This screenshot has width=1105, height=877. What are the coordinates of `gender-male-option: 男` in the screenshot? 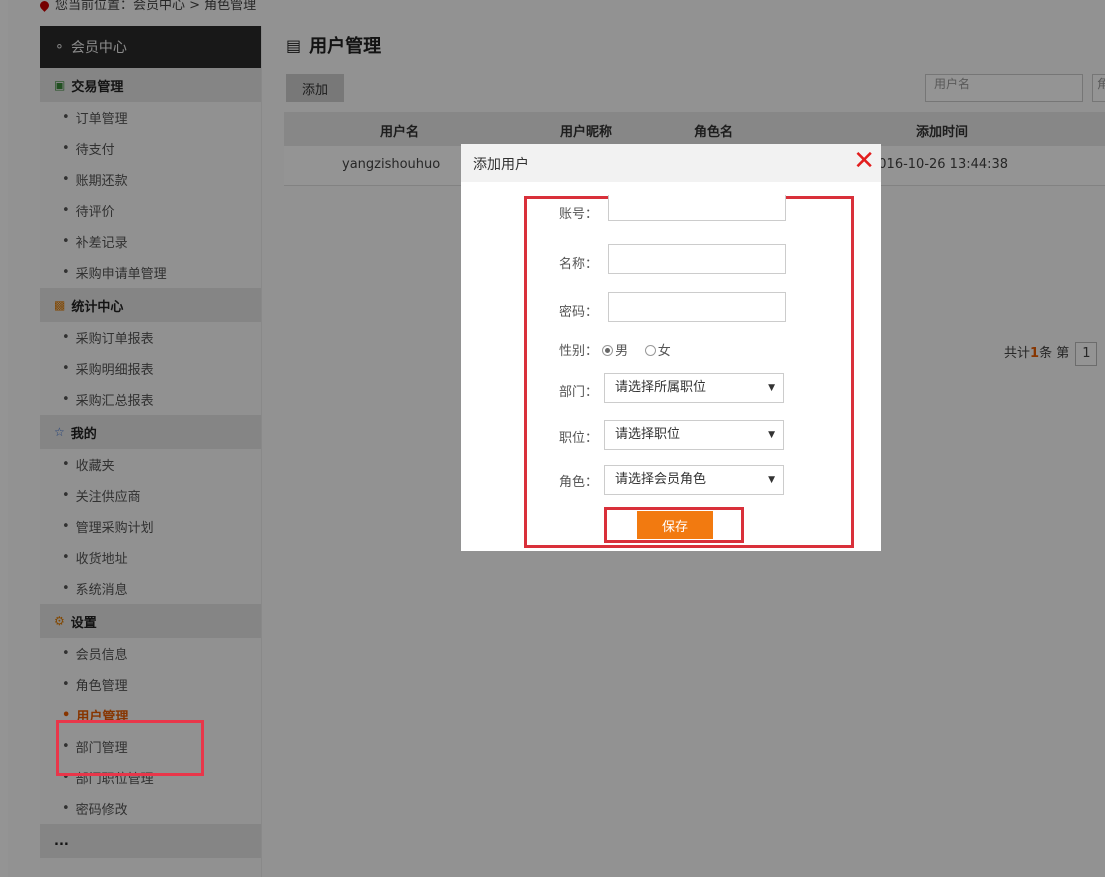 It's located at (615, 351).